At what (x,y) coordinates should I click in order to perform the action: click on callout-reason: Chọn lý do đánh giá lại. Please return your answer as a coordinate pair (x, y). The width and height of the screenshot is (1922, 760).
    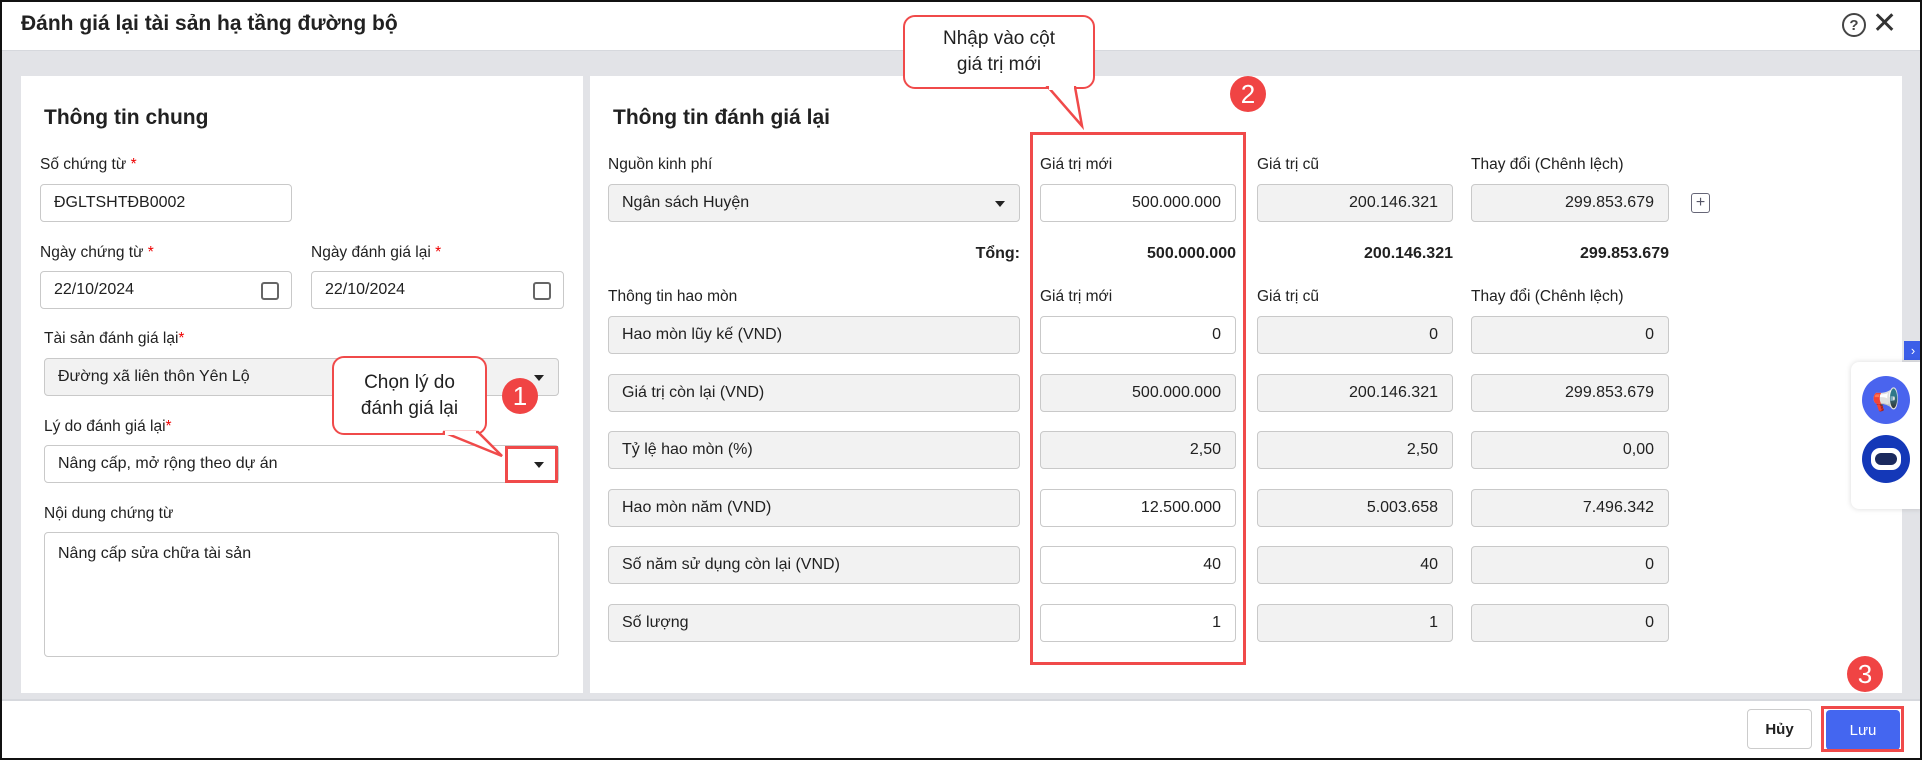
    Looking at the image, I should click on (409, 395).